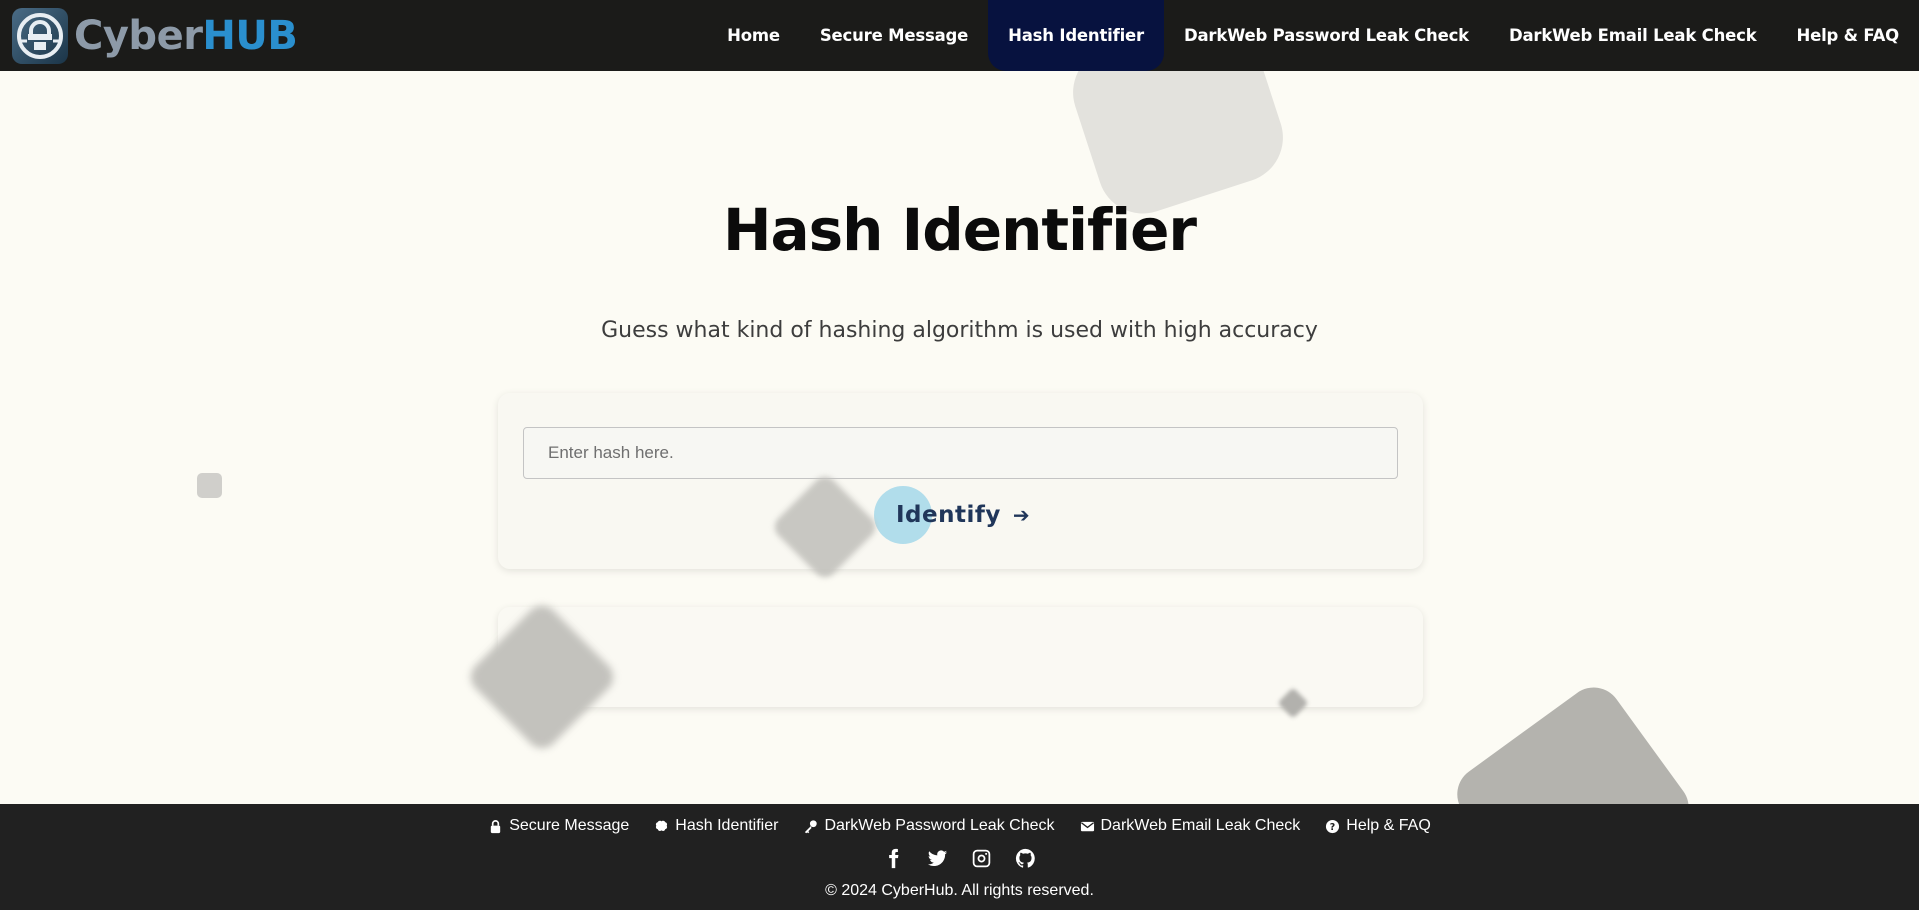  I want to click on envelope-icon, so click(1087, 826).